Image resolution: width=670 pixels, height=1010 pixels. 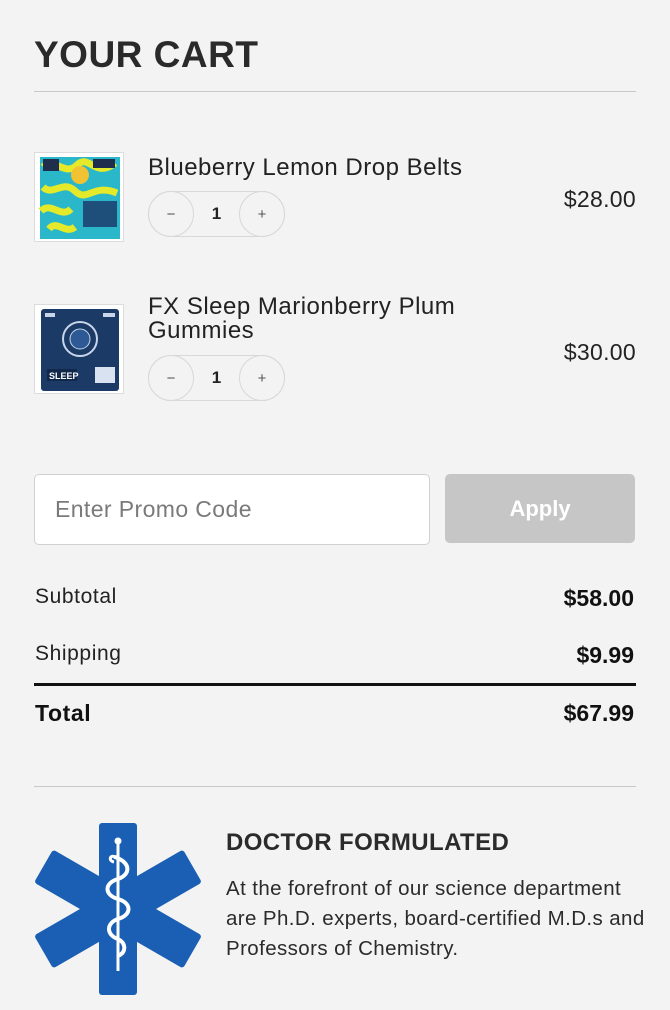 I want to click on total-value: $67.99, so click(x=598, y=713).